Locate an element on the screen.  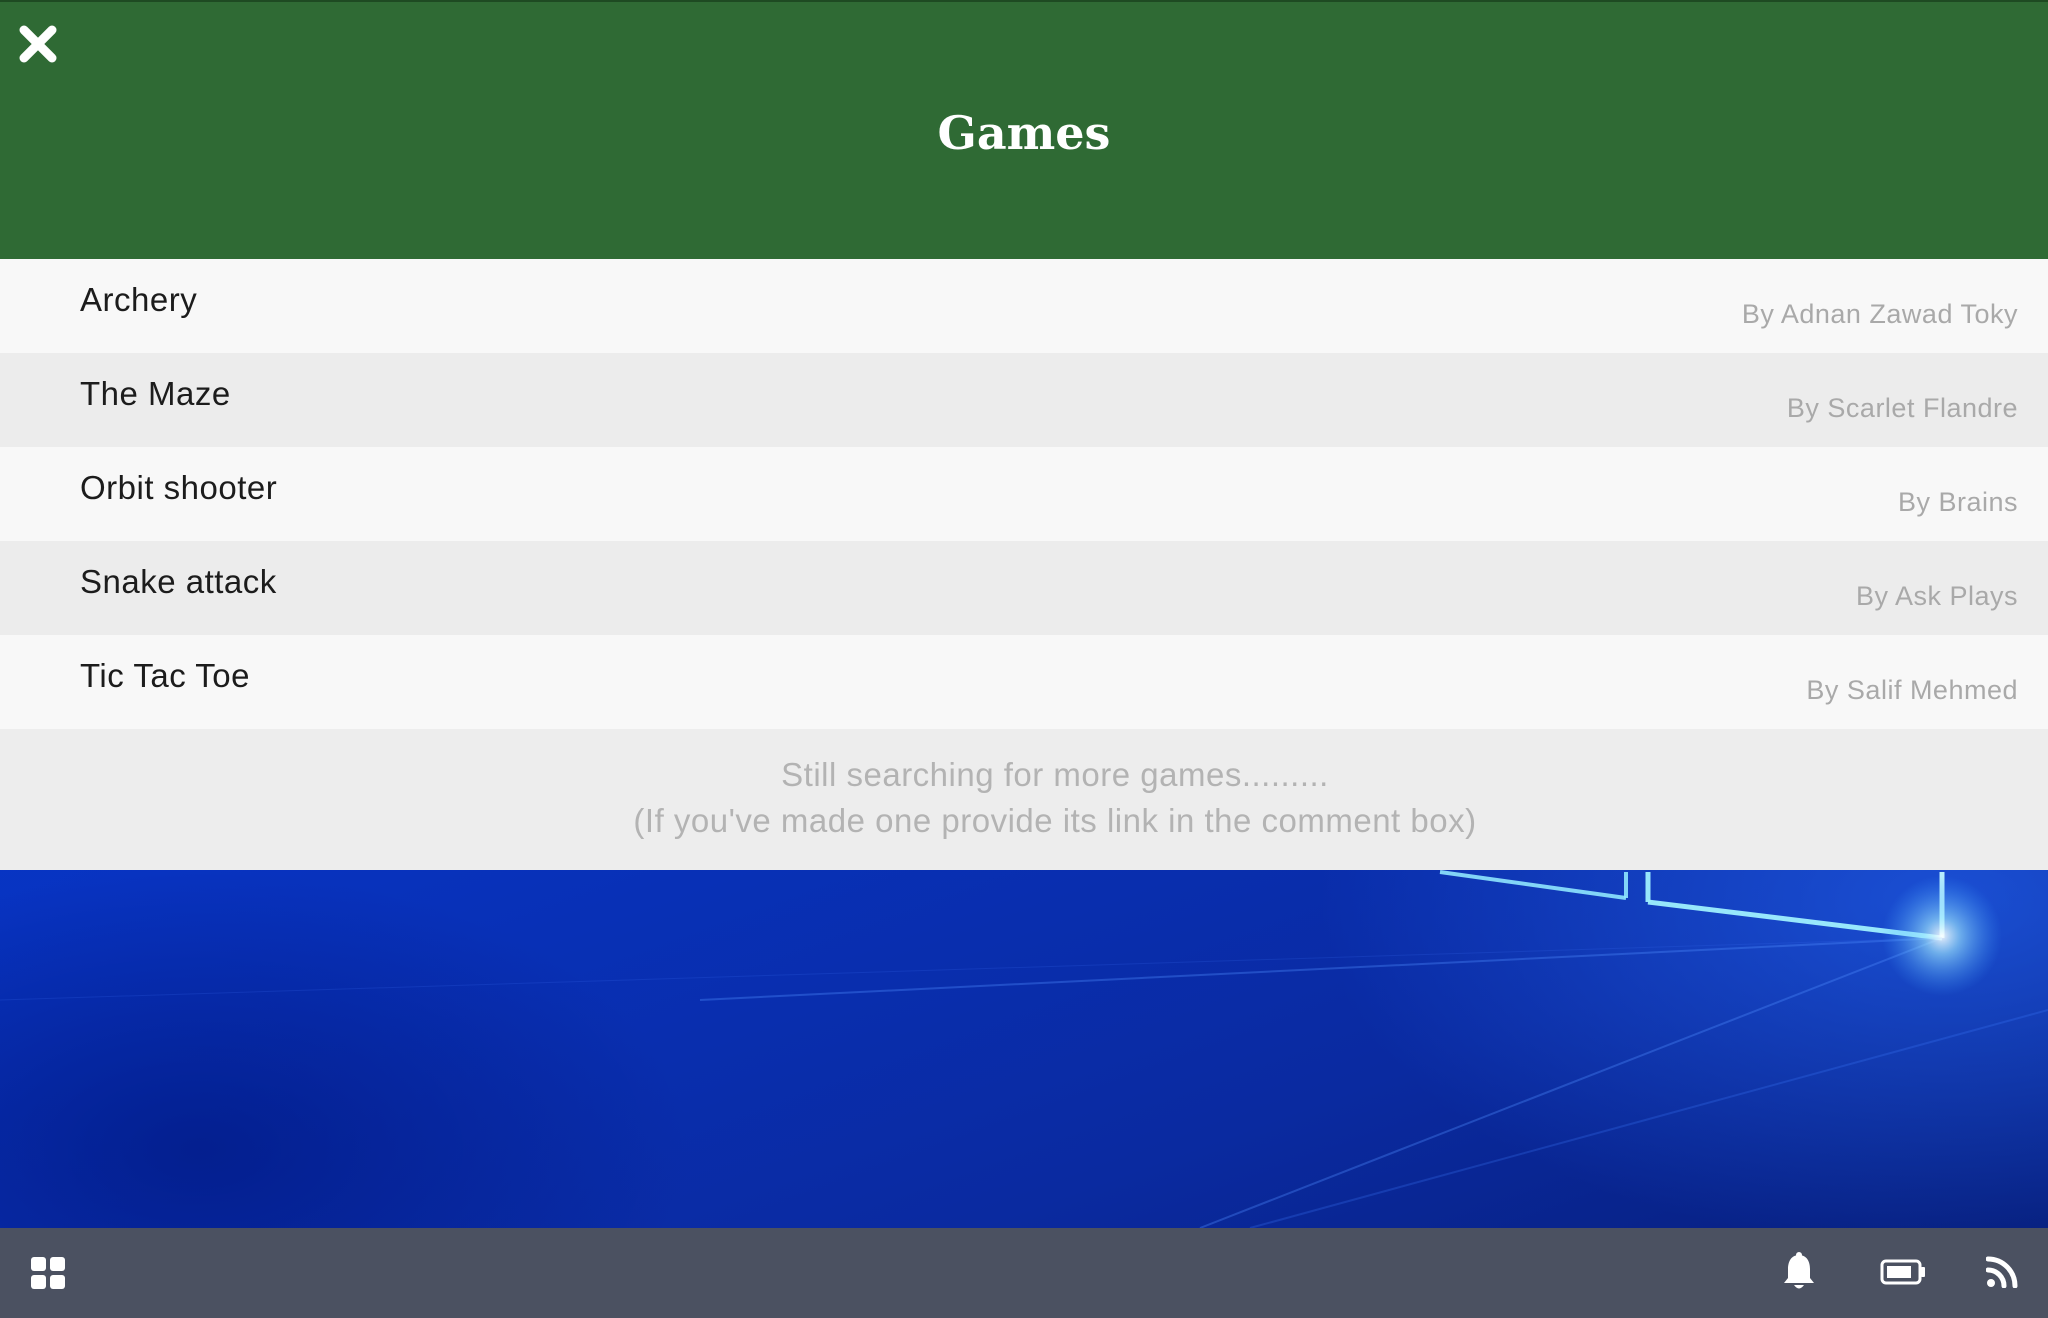
bell-icon is located at coordinates (1799, 1270).